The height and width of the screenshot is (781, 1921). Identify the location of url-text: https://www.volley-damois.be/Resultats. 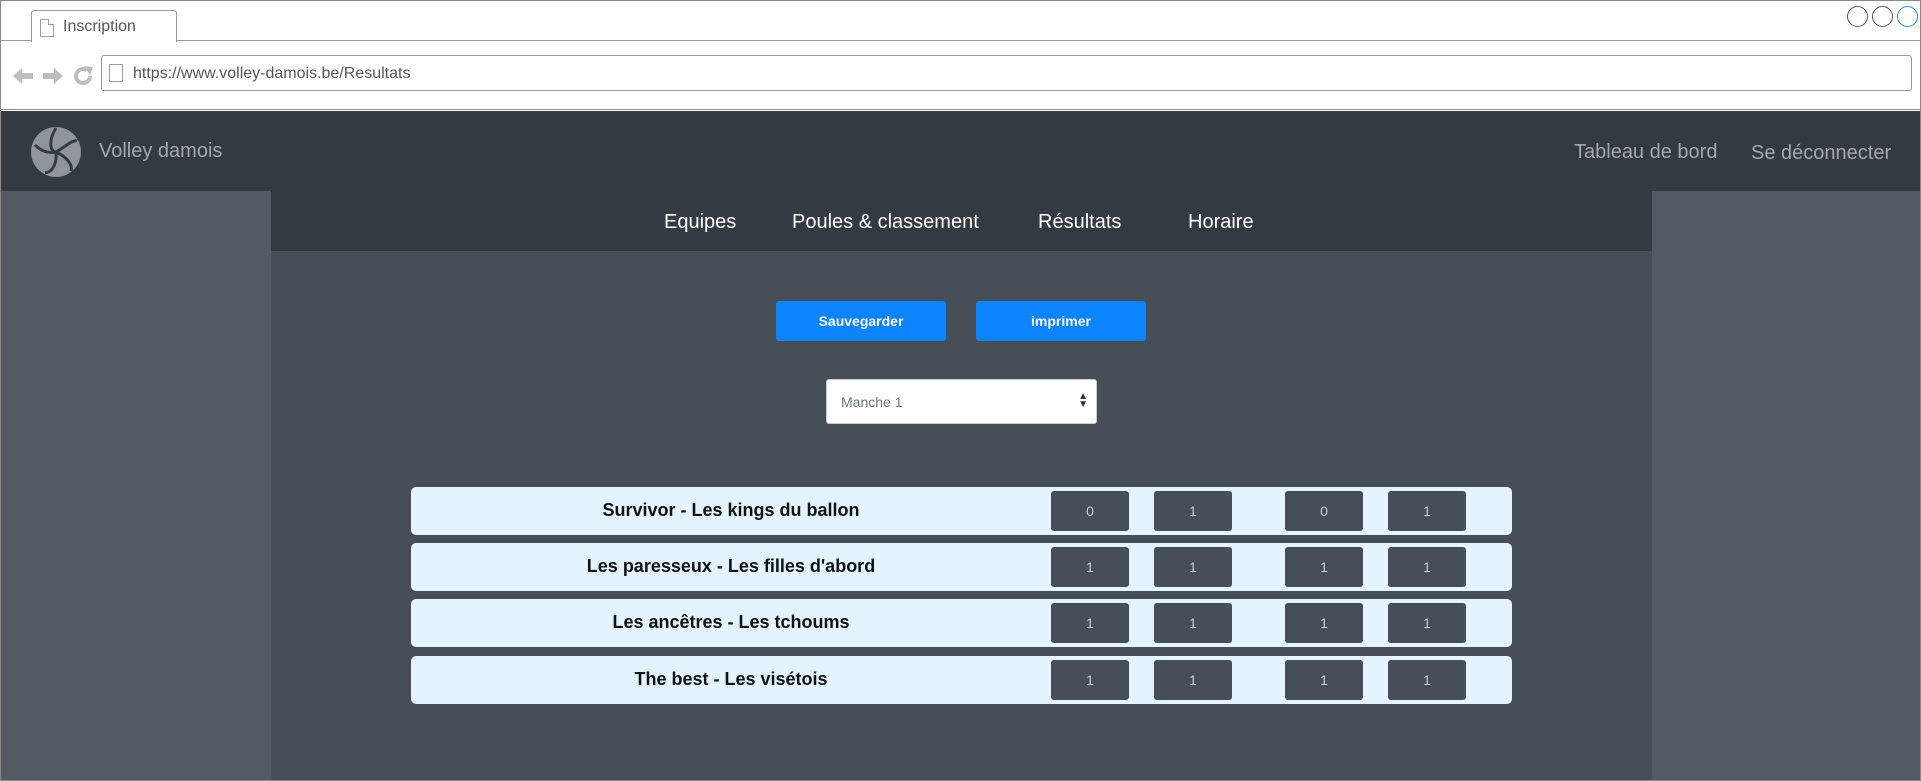
(272, 73).